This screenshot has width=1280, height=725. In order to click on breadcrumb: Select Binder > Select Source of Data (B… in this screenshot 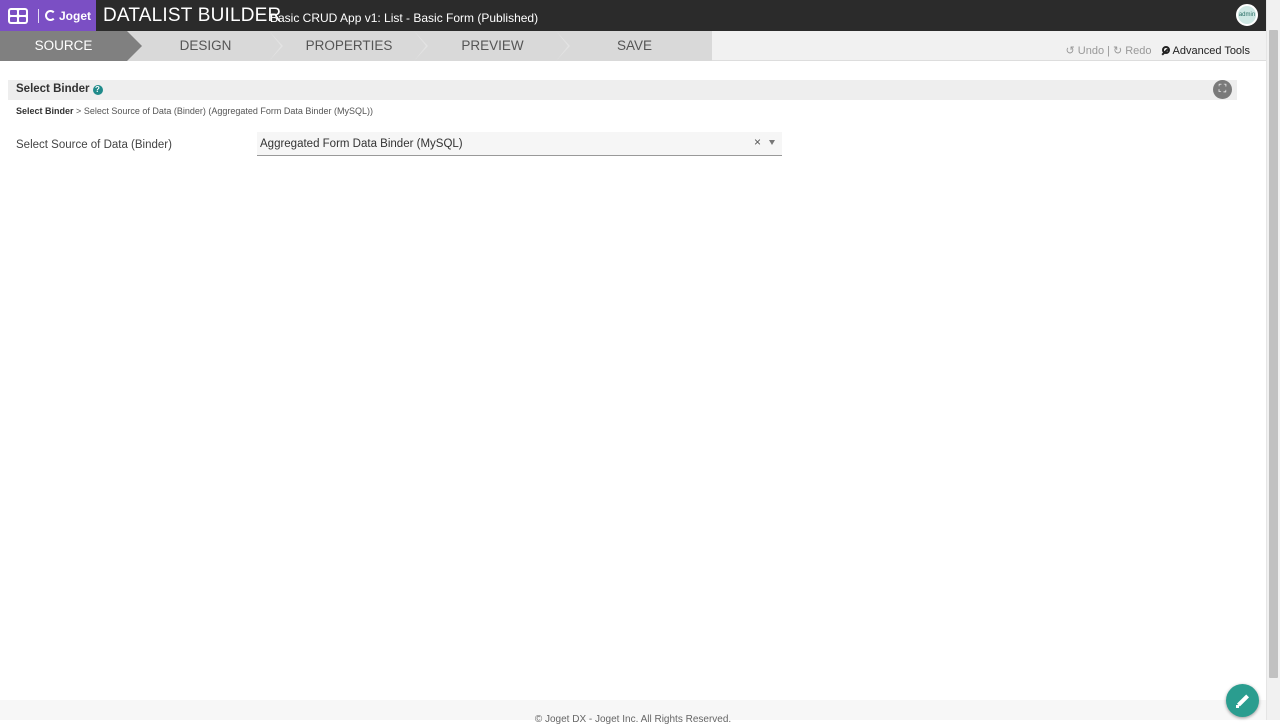, I will do `click(194, 111)`.